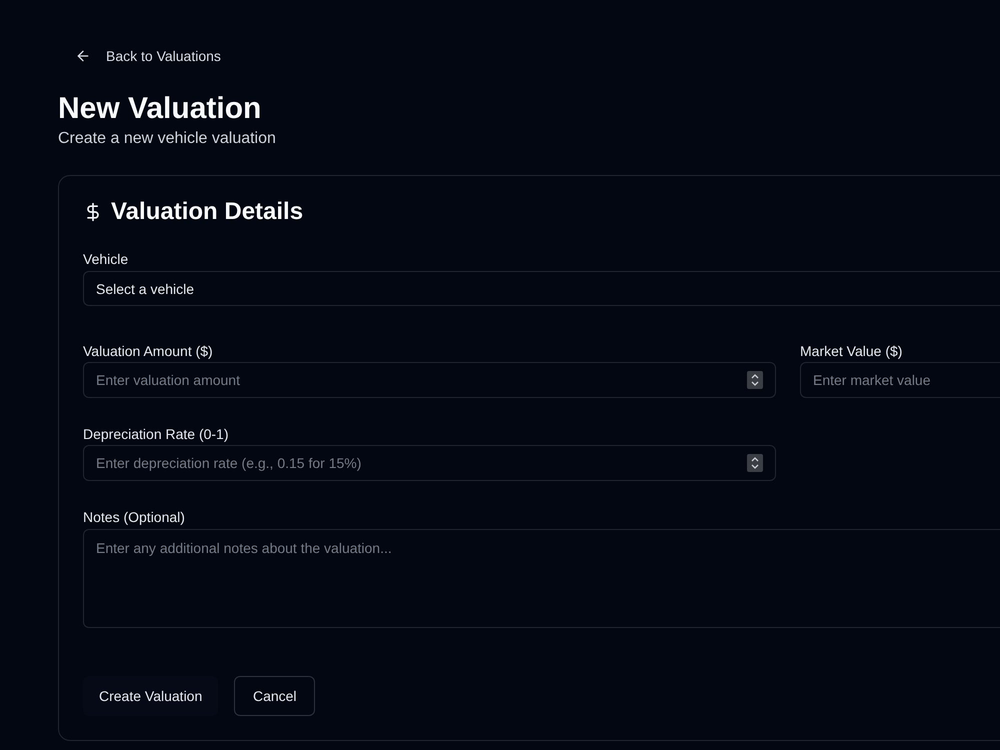 The width and height of the screenshot is (1000, 750). Describe the element at coordinates (83, 56) in the screenshot. I see `arrow-left-icon` at that location.